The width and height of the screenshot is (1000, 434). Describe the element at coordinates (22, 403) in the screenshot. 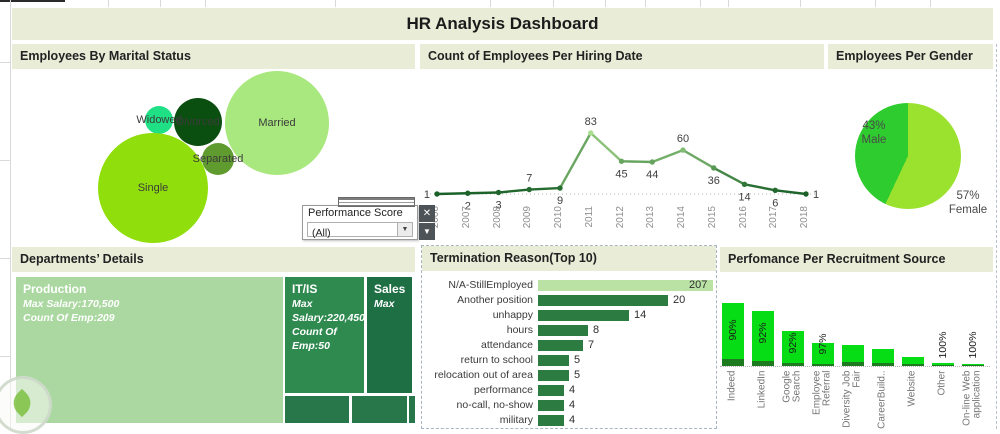

I see `leaf-icon` at that location.